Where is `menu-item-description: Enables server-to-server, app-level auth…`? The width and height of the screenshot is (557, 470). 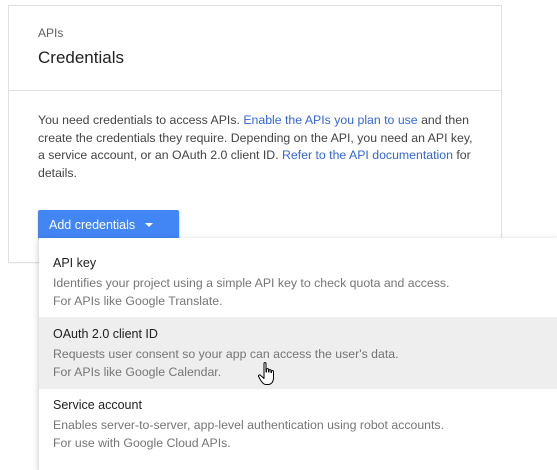 menu-item-description: Enables server-to-server, app-level auth… is located at coordinates (248, 425).